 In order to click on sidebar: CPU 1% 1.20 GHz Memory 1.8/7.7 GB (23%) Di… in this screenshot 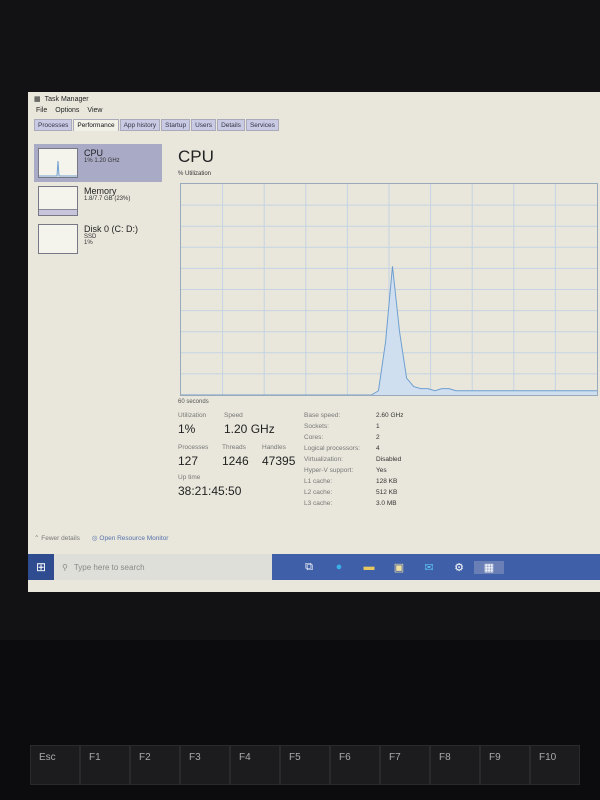, I will do `click(98, 344)`.